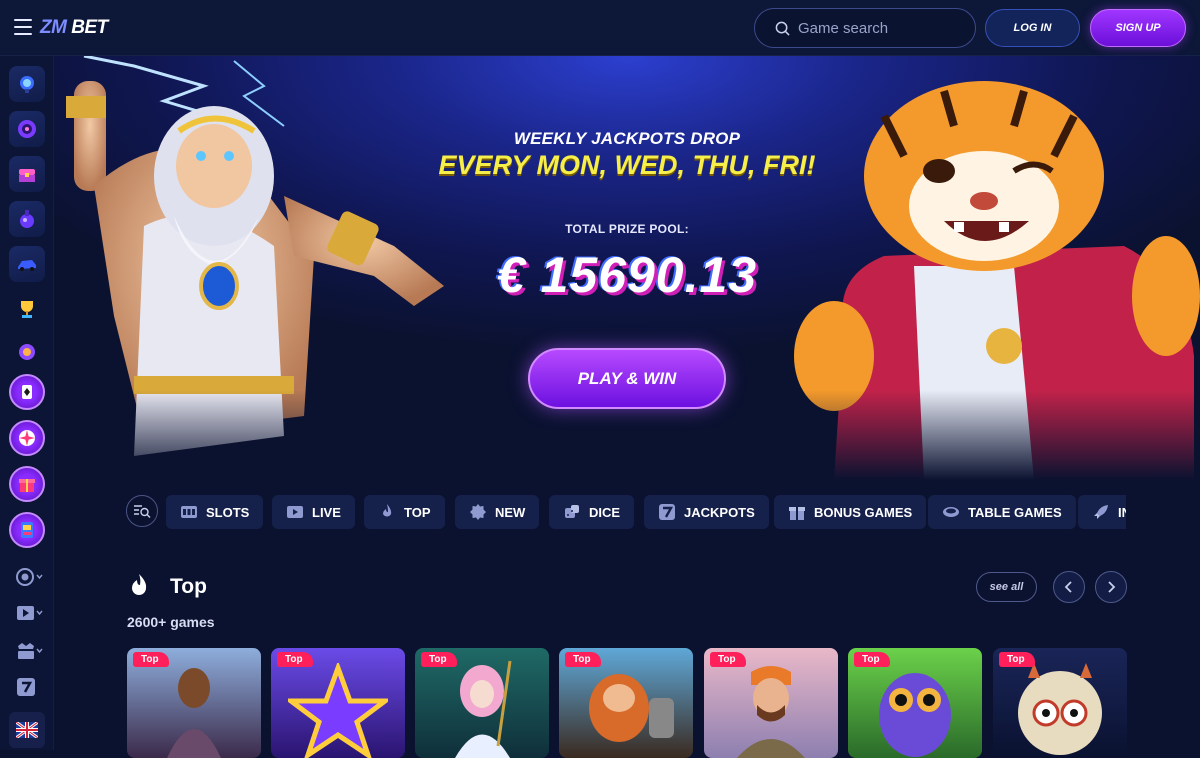 The height and width of the screenshot is (758, 1200). I want to click on next-button, so click(1111, 587).